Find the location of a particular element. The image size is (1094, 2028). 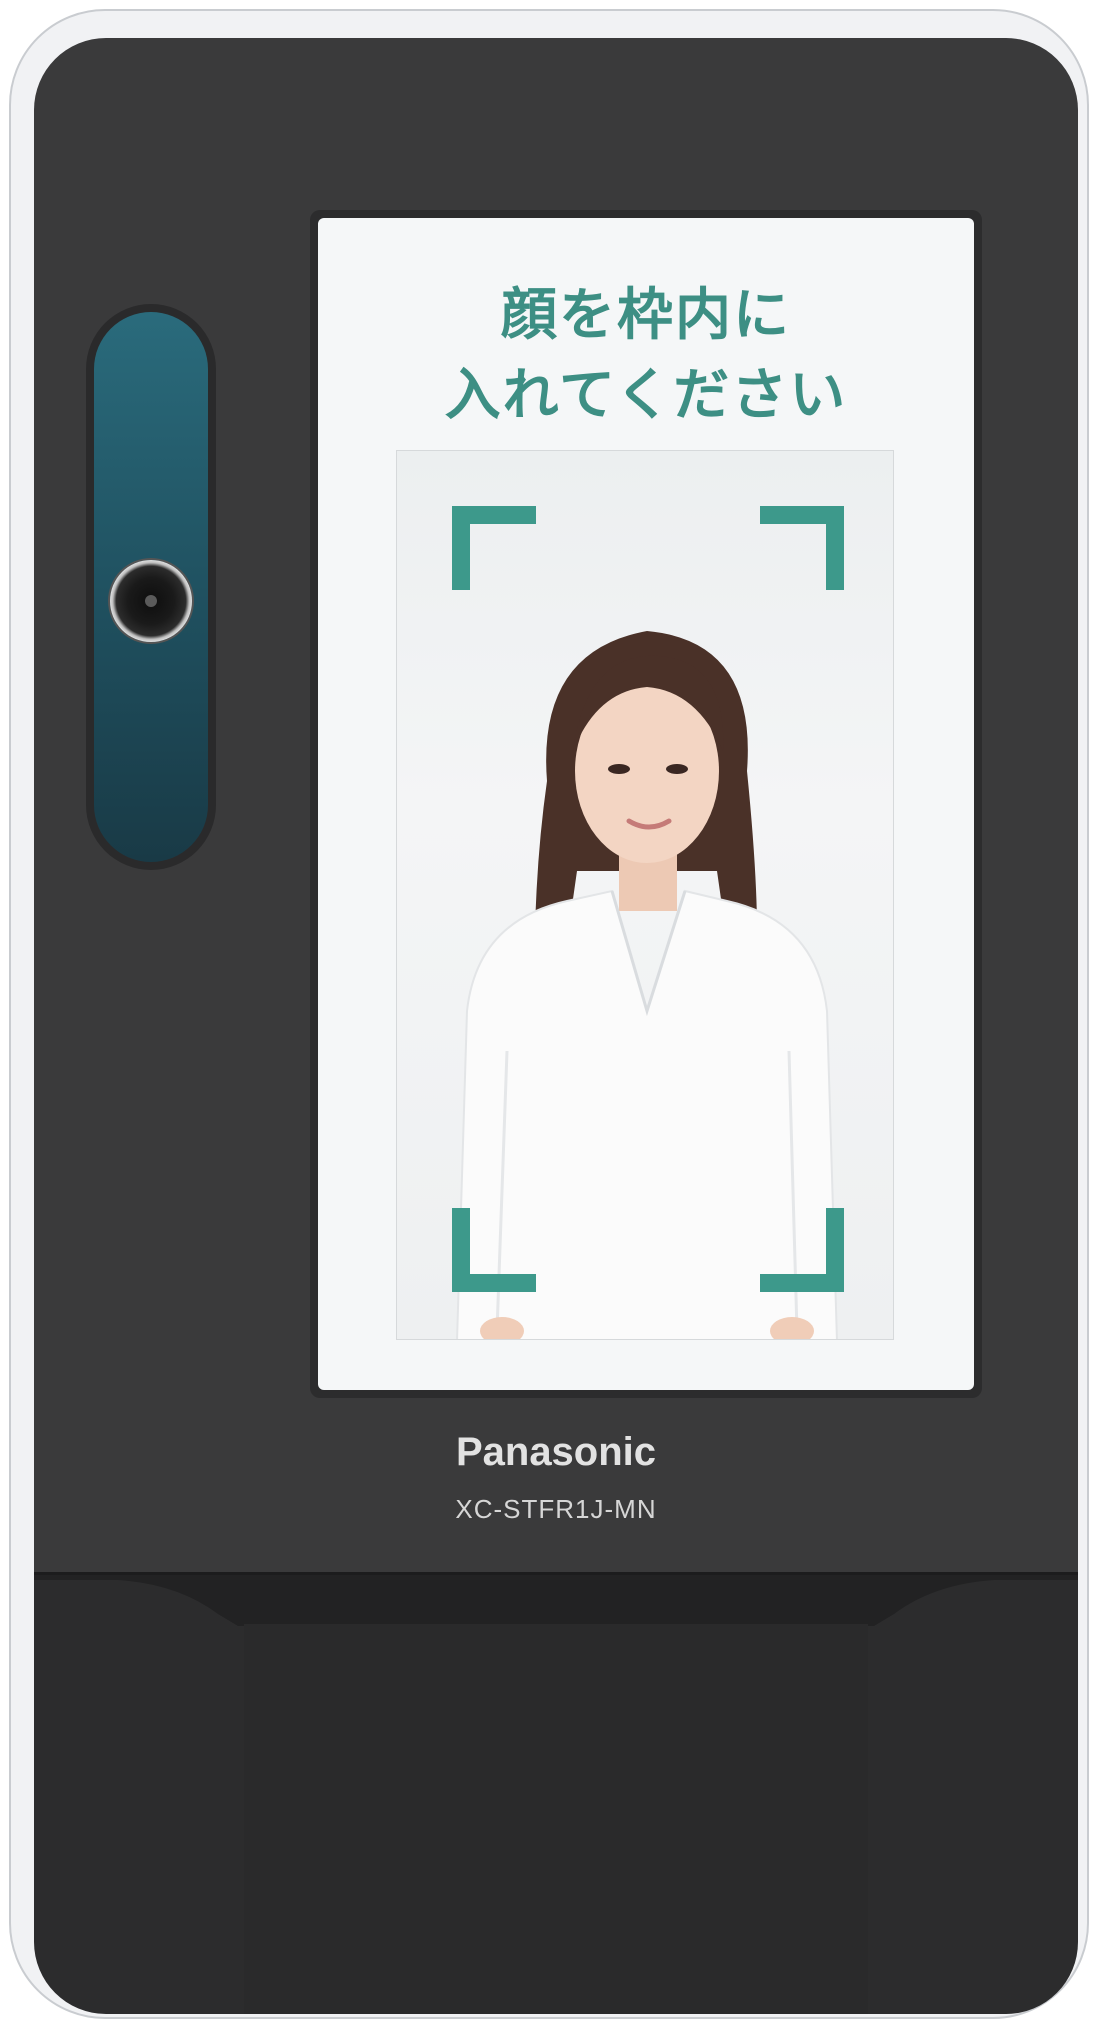

camera-lens-center is located at coordinates (151, 601).